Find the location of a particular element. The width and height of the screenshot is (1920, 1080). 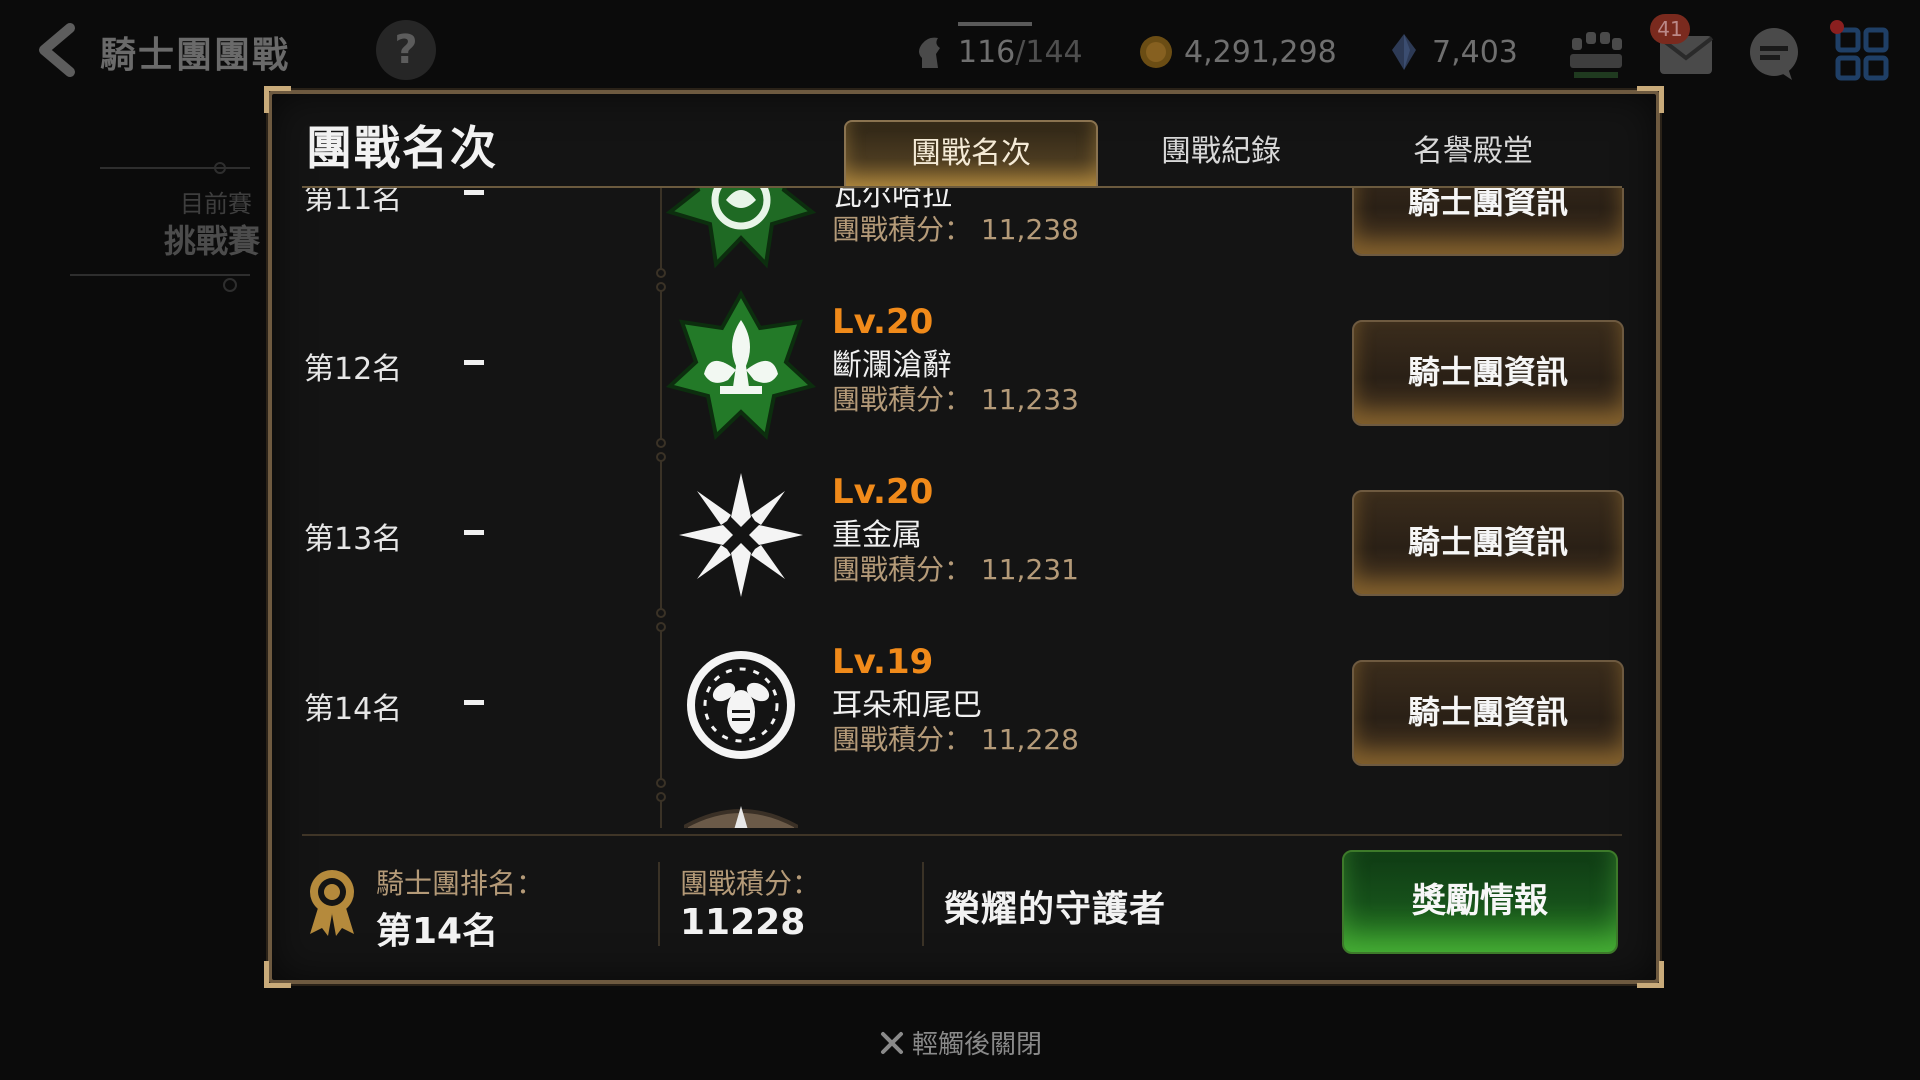

tab-bar: 團戰名次 團戰紀錄 名譽殿堂 is located at coordinates (1224, 154).